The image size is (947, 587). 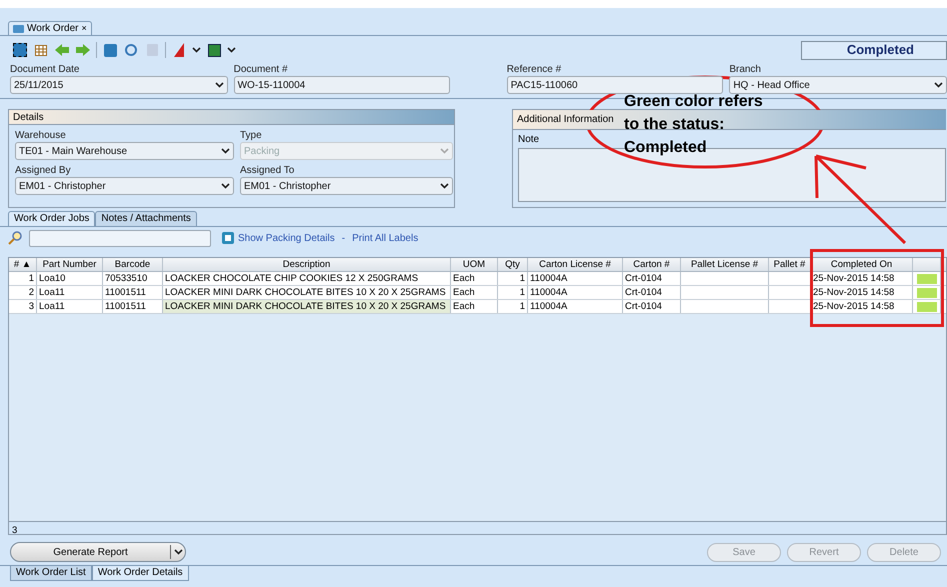 I want to click on column-header: UOM, so click(x=474, y=264).